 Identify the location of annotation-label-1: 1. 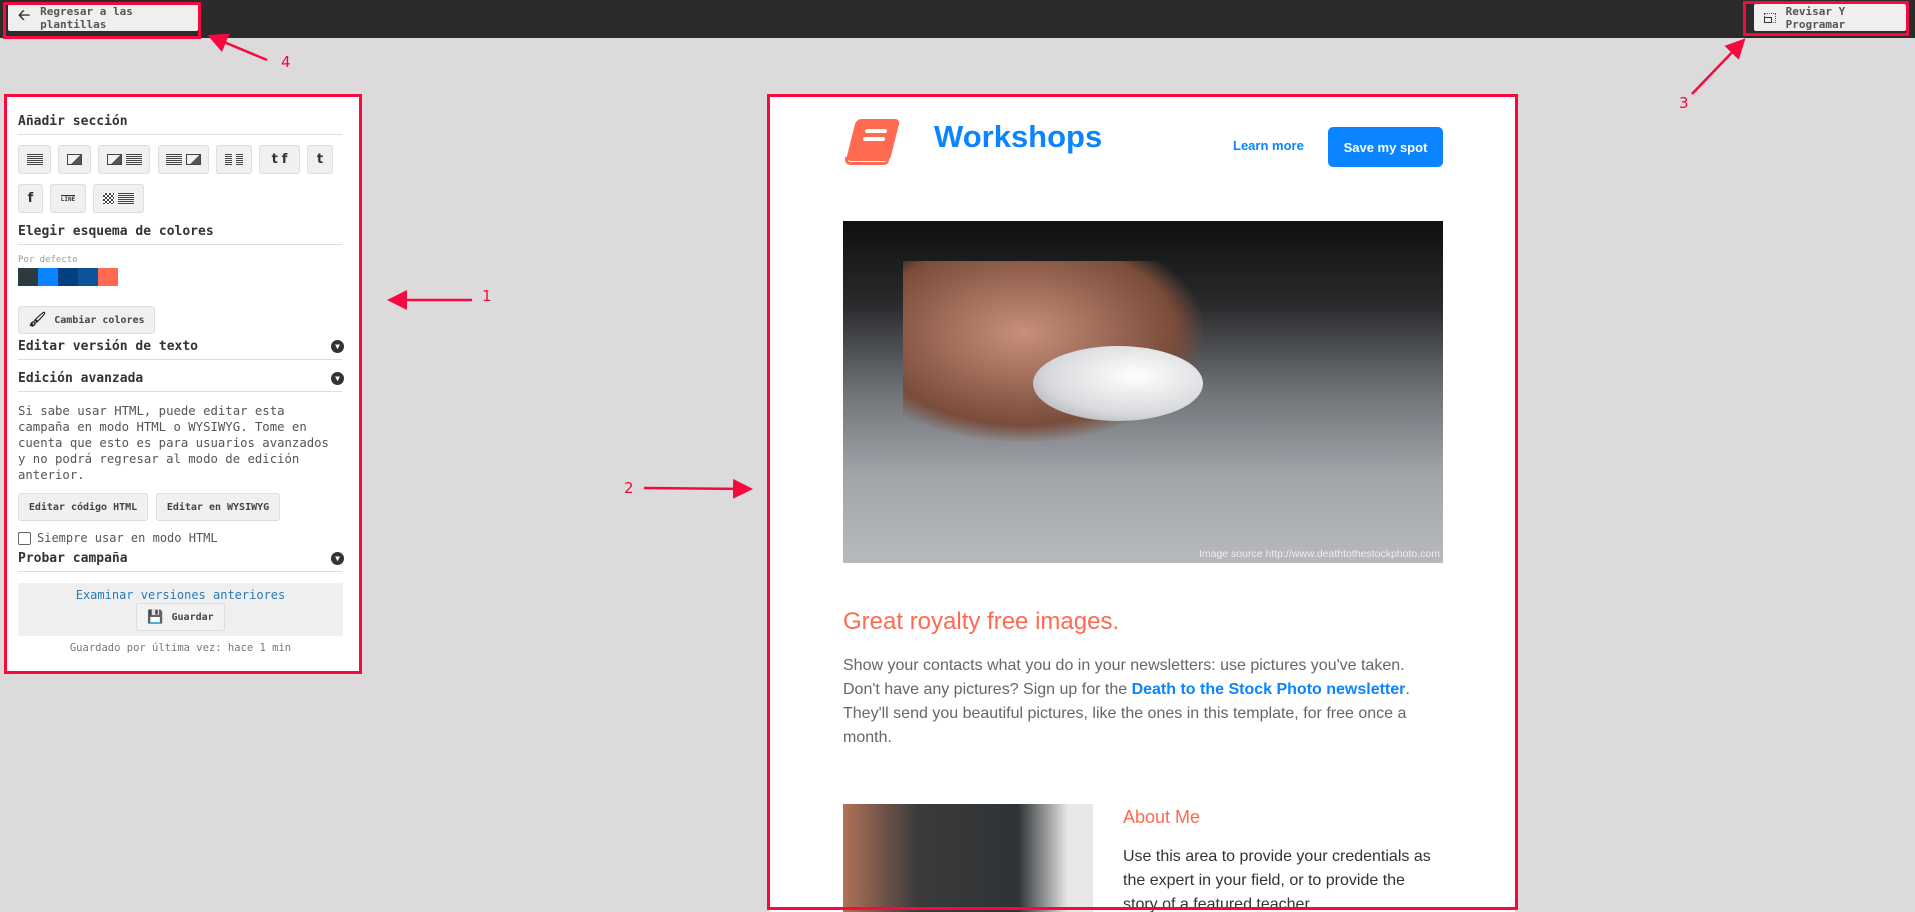
(487, 296).